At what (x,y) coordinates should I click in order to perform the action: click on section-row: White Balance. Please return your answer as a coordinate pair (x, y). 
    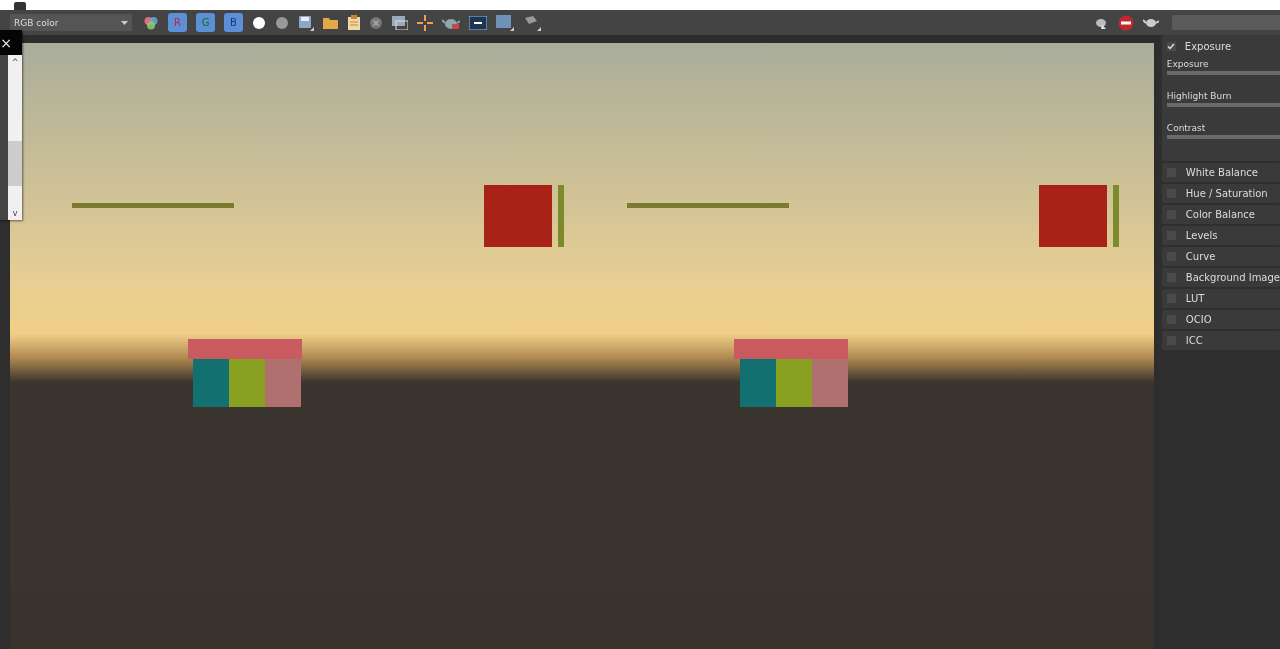
    Looking at the image, I should click on (1220, 172).